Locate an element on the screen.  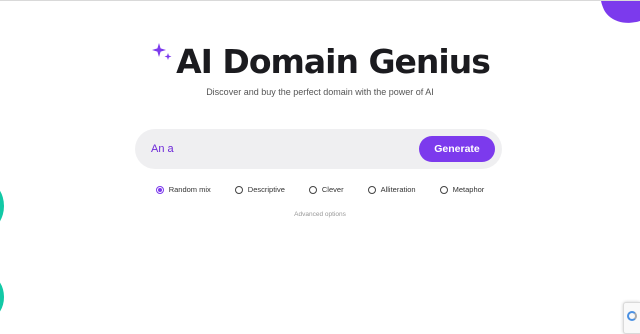
page-title: AI Domain Genius is located at coordinates (333, 61).